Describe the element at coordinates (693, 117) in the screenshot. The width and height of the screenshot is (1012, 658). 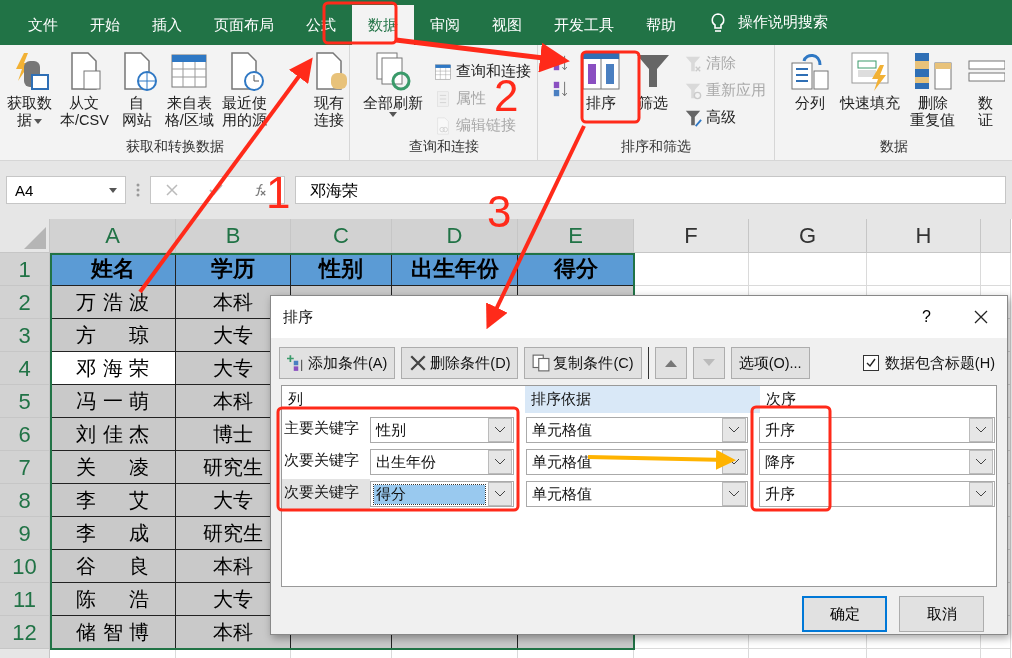
I see `filter-pencil-icon` at that location.